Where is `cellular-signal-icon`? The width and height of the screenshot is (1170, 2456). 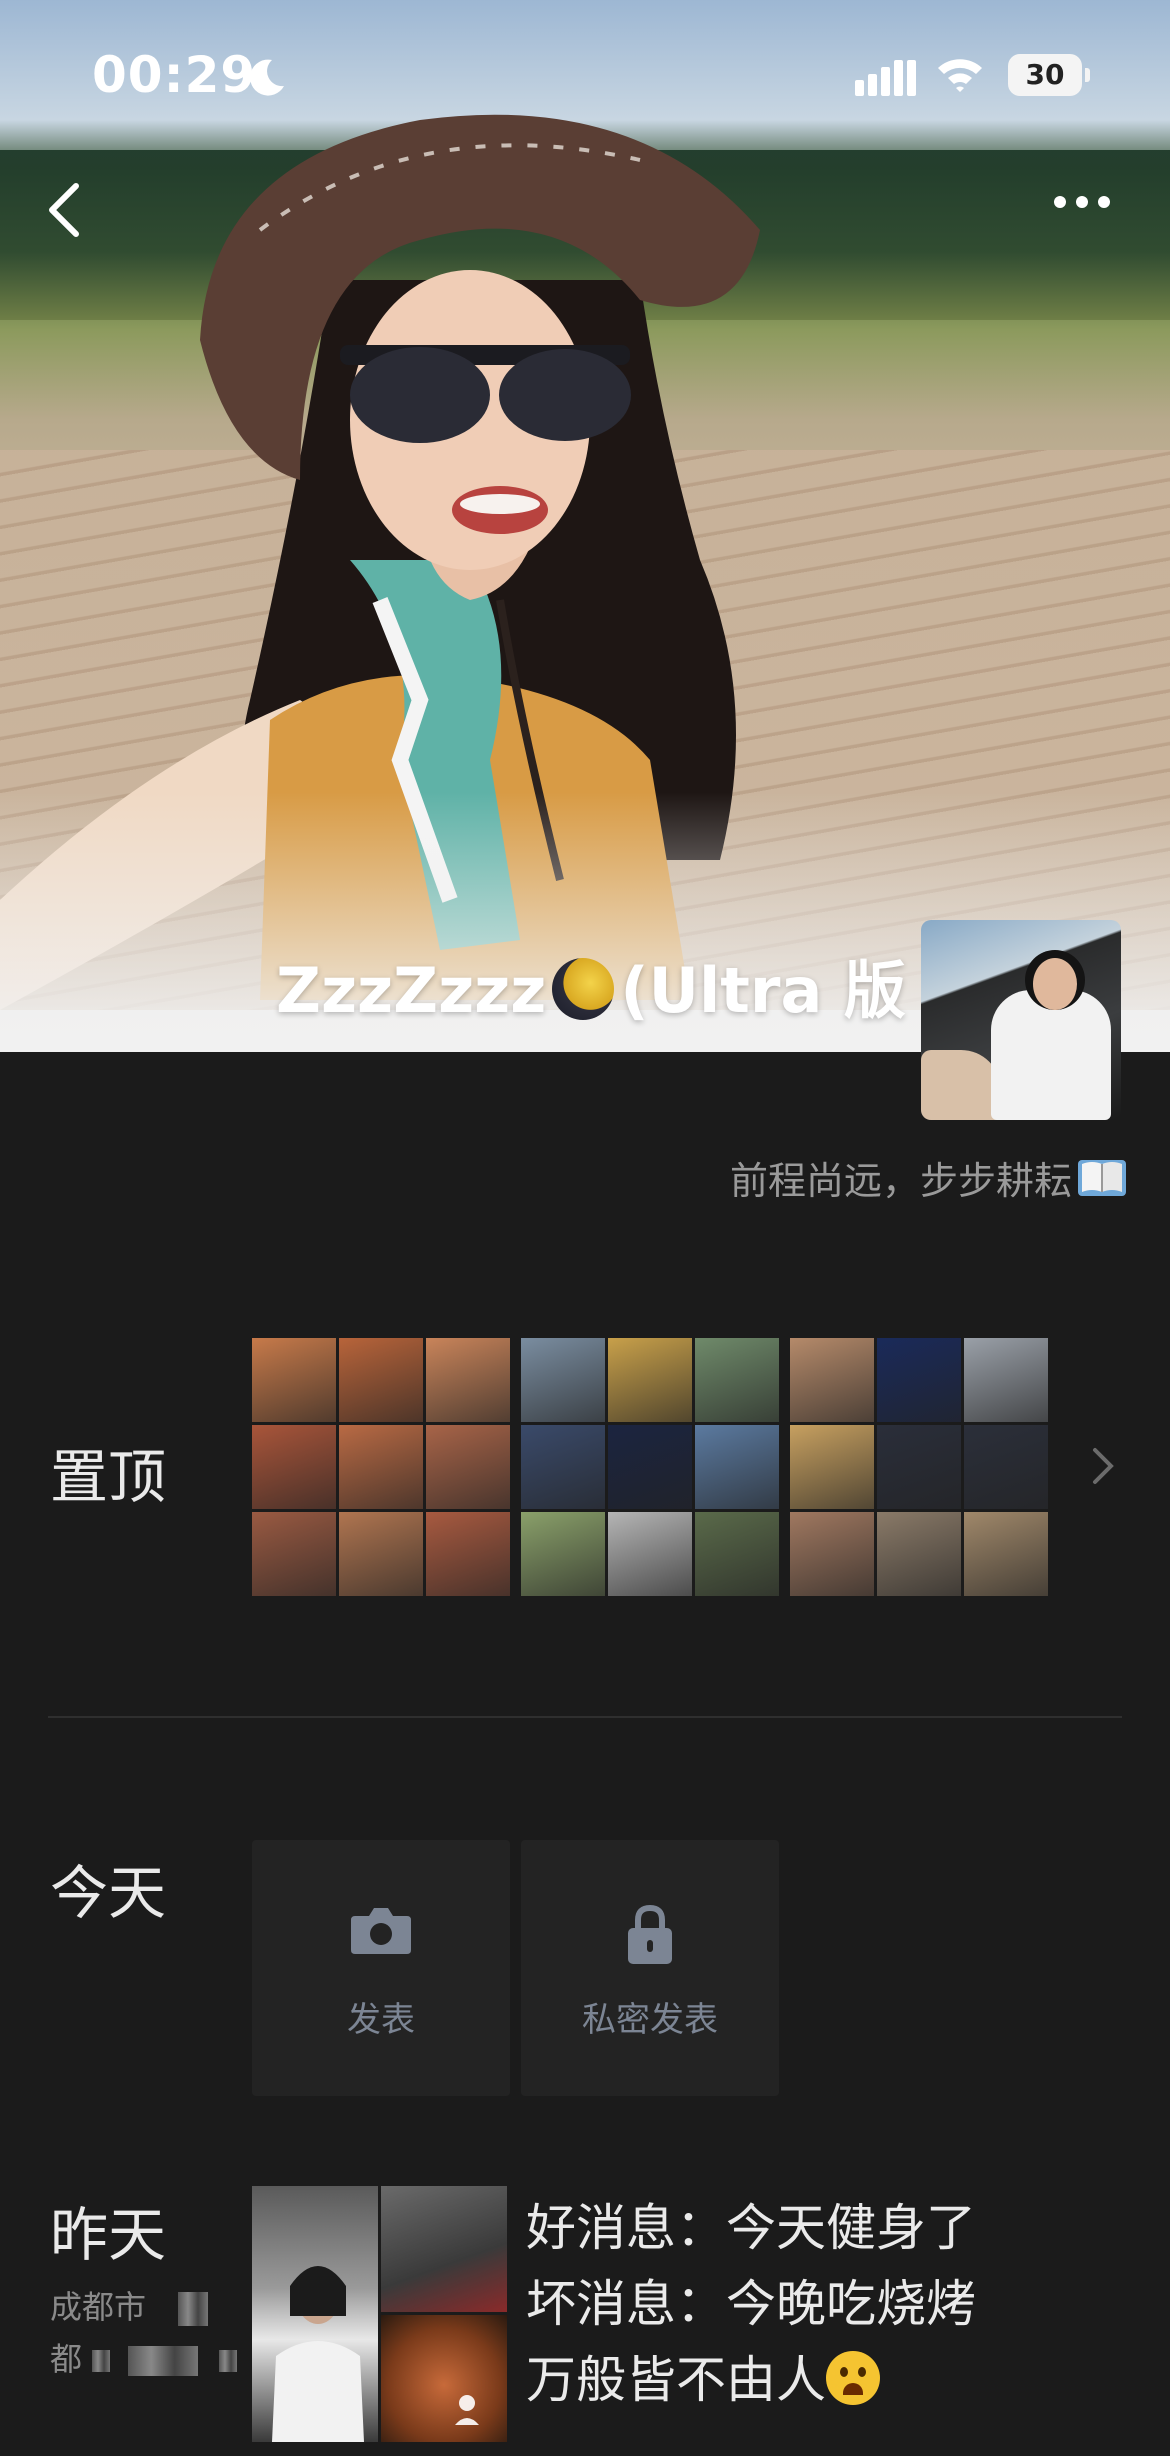 cellular-signal-icon is located at coordinates (885, 78).